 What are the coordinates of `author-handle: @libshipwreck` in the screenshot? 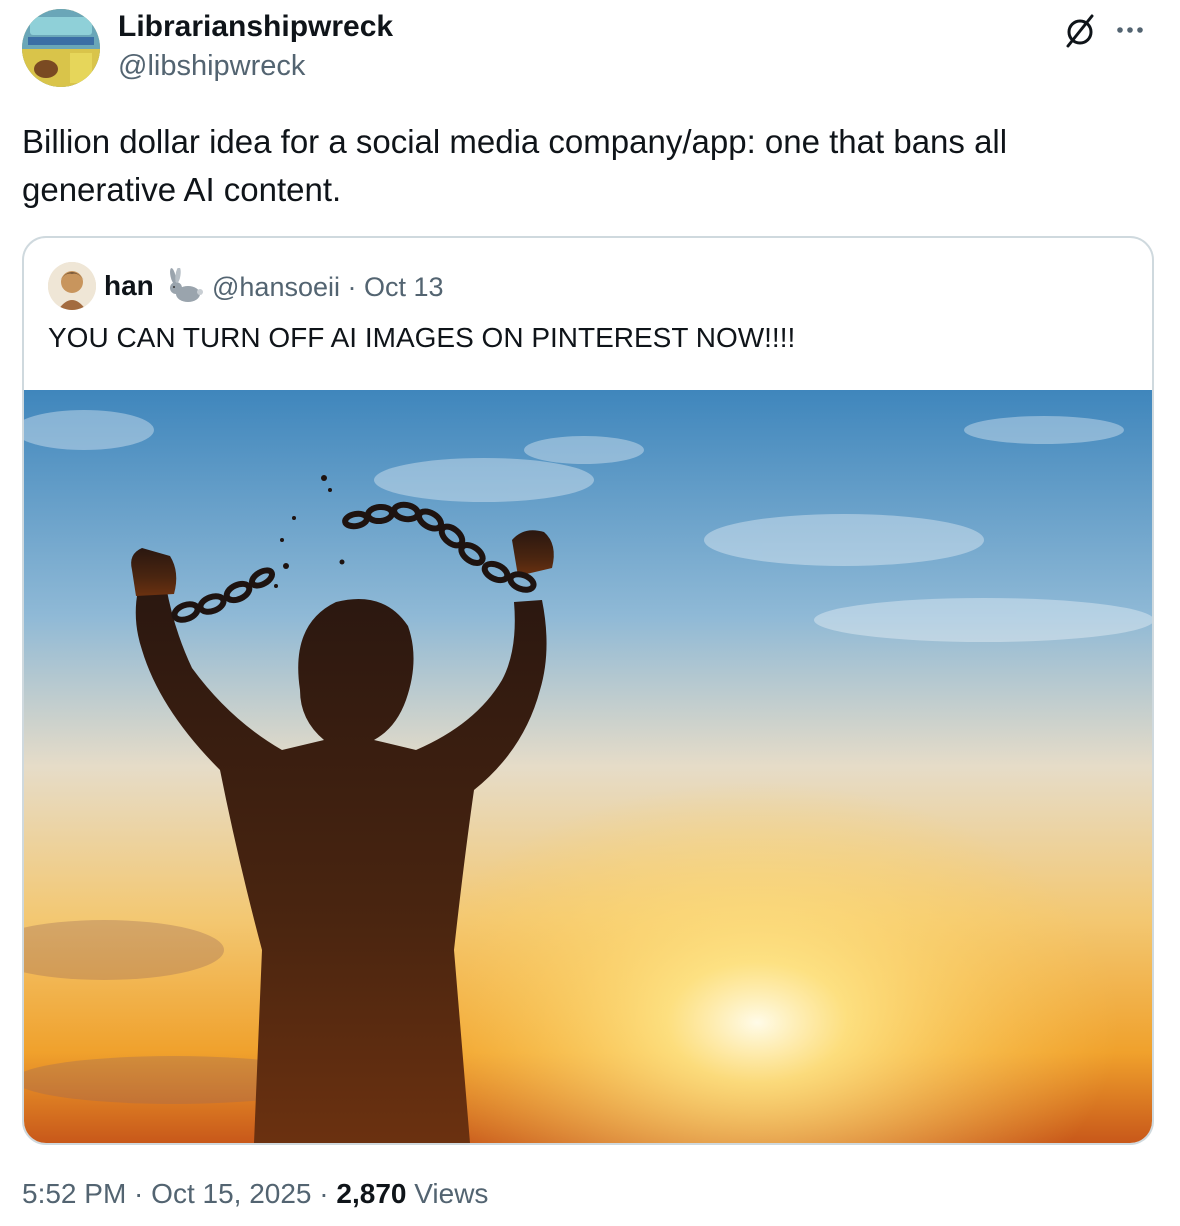 It's located at (211, 66).